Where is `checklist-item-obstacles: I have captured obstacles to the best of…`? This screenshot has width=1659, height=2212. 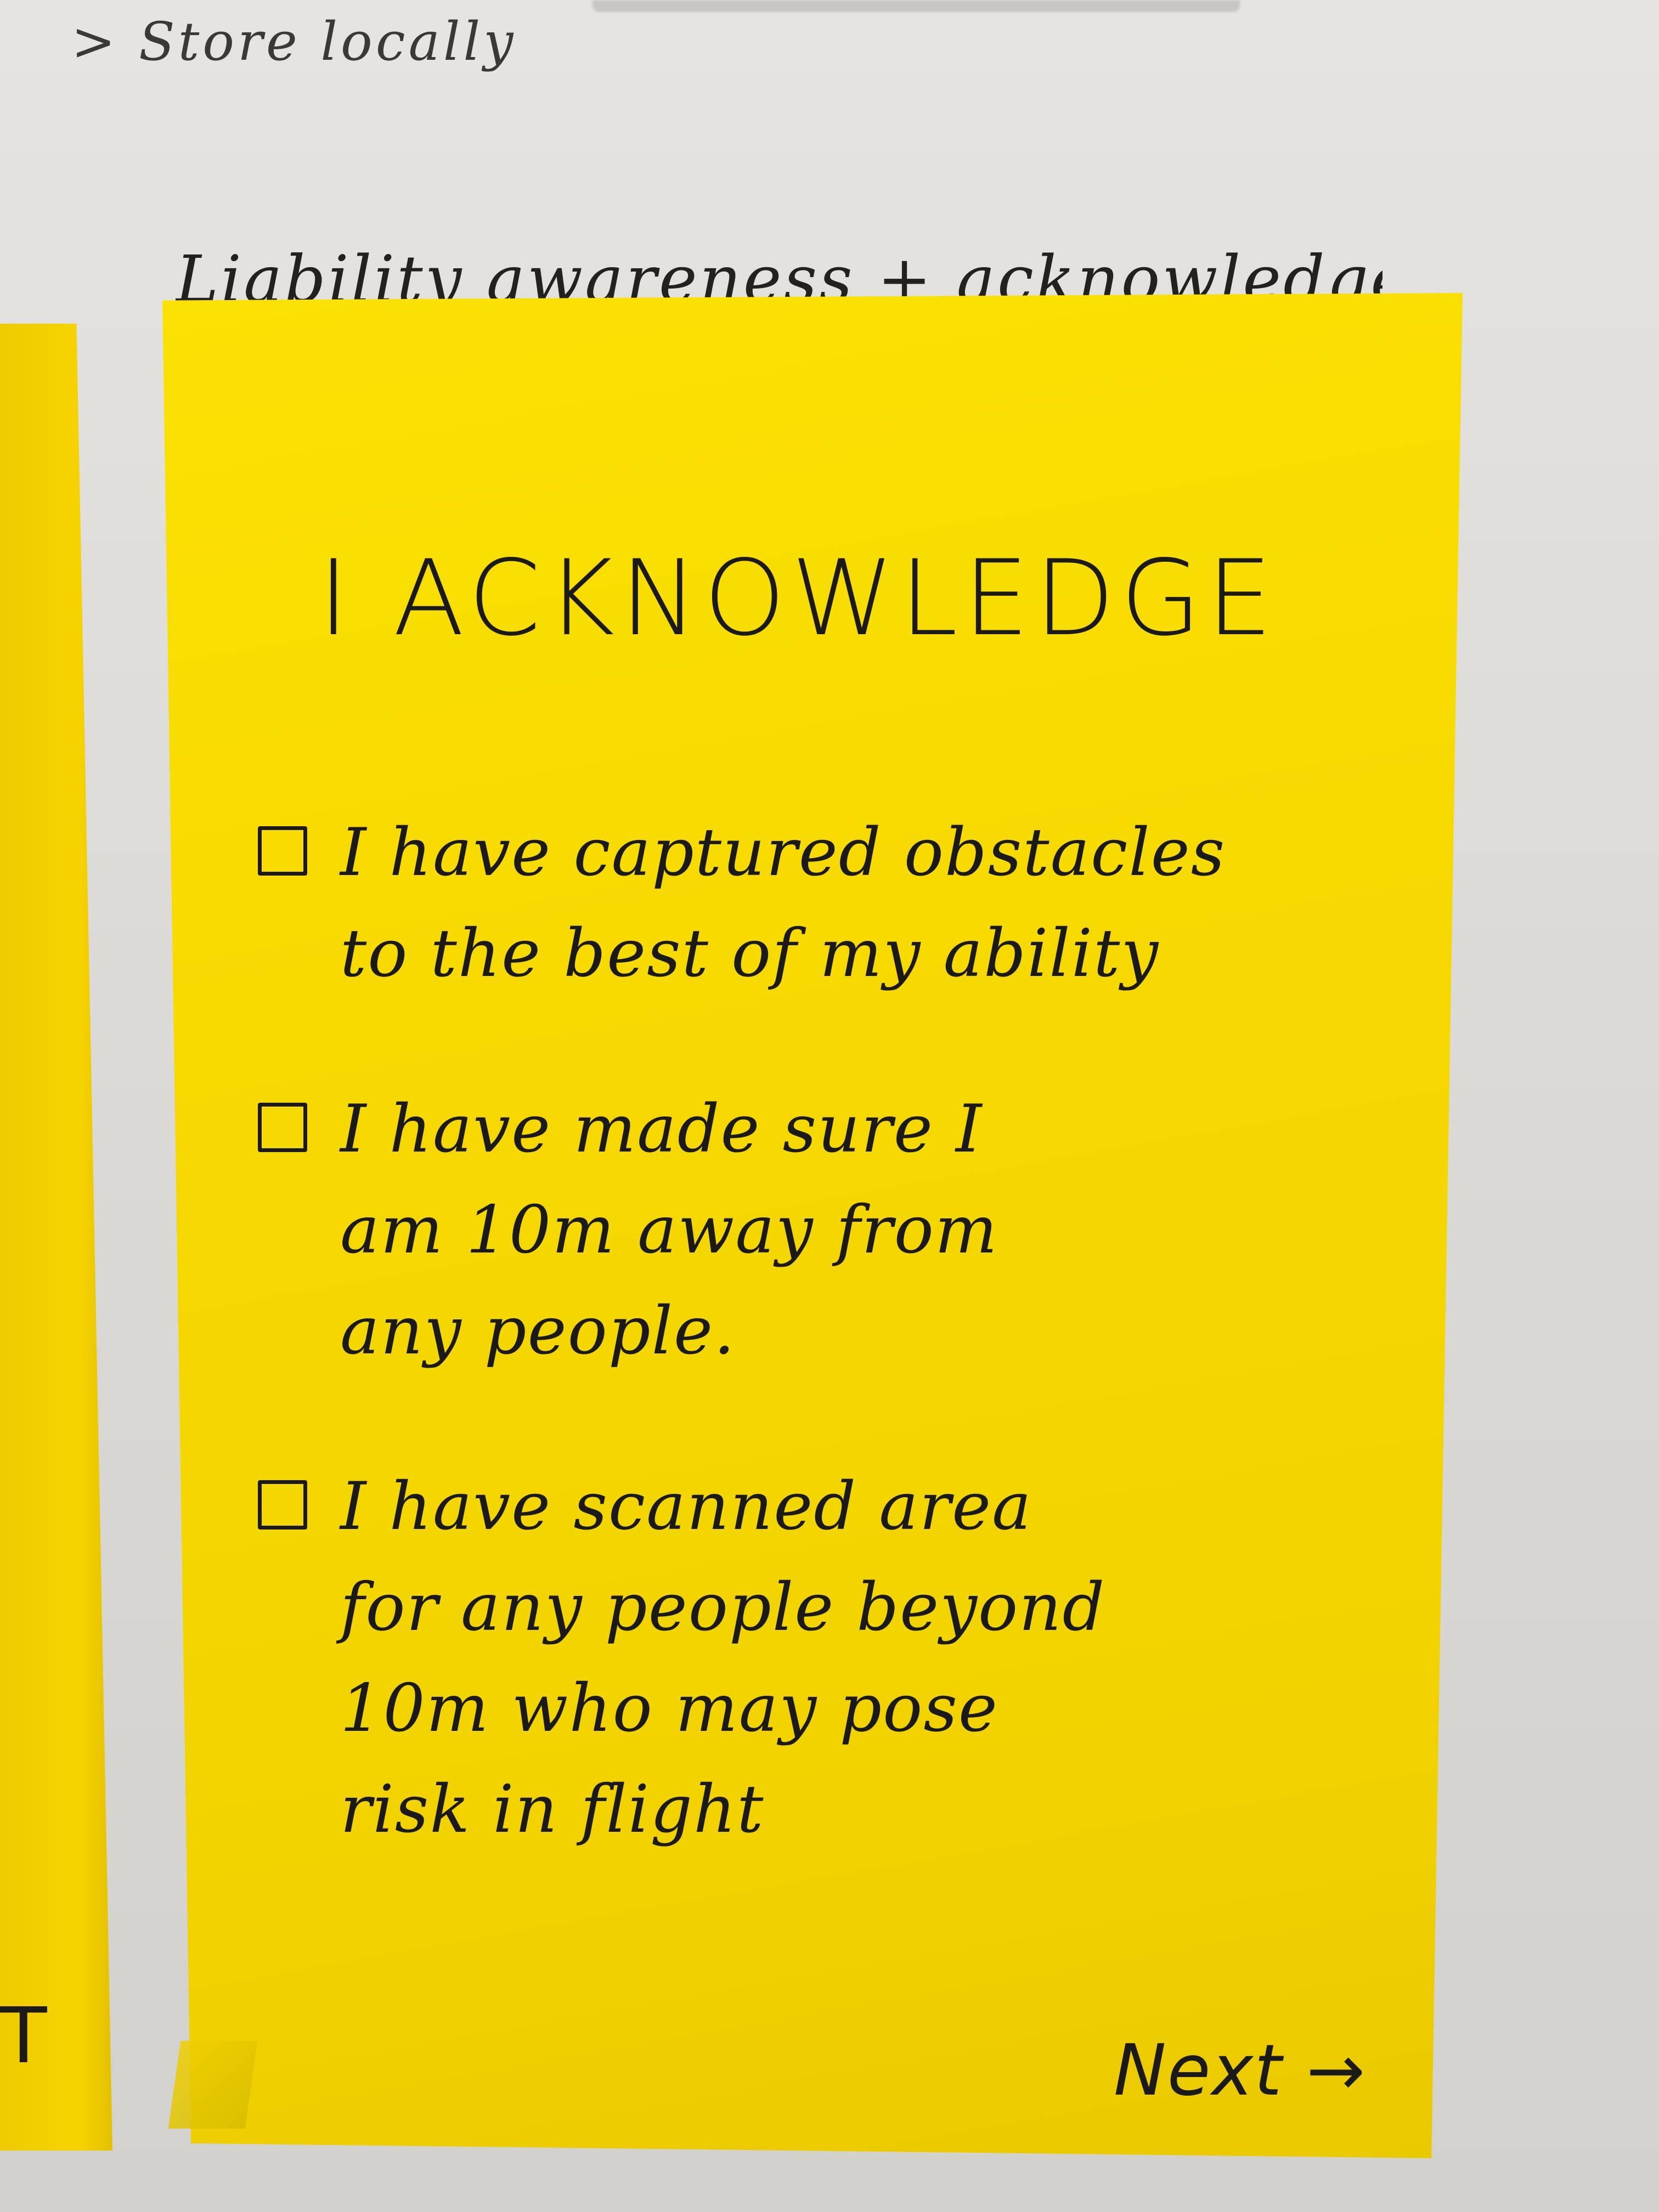
checklist-item-obstacles: I have captured obstacles to the best of… is located at coordinates (834, 904).